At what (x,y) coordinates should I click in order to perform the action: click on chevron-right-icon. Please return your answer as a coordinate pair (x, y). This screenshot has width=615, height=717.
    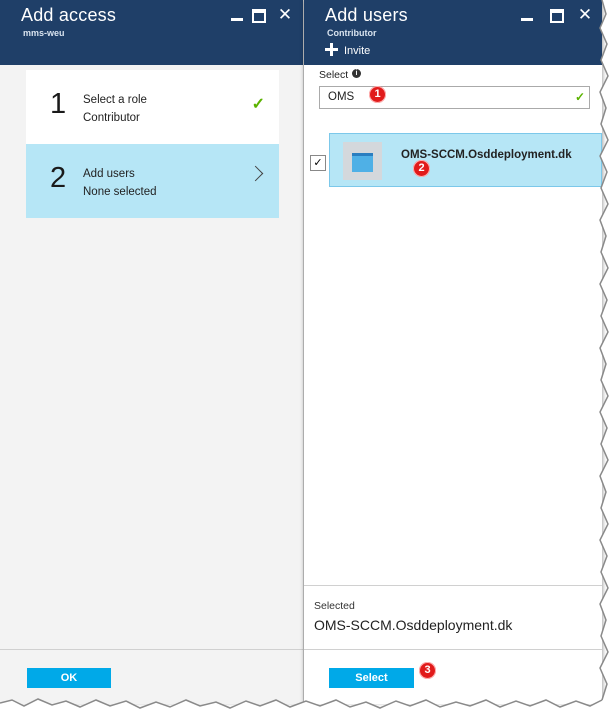
    Looking at the image, I should click on (255, 173).